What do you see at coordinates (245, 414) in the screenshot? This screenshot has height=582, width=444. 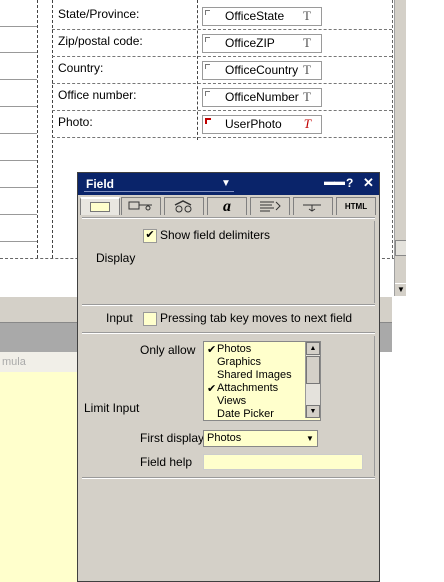 I see `list-item: Date Picker` at bounding box center [245, 414].